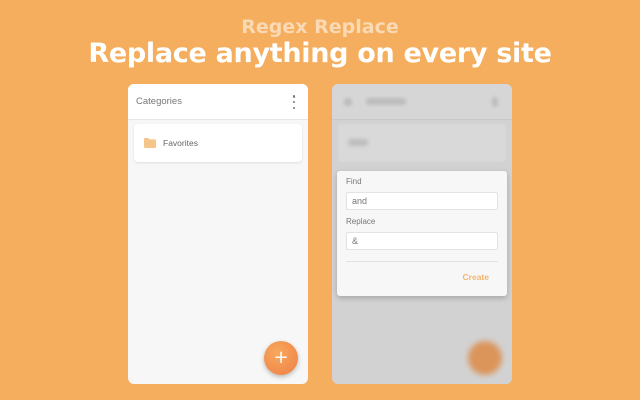 The height and width of the screenshot is (400, 640). I want to click on category-label: Favorites, so click(180, 143).